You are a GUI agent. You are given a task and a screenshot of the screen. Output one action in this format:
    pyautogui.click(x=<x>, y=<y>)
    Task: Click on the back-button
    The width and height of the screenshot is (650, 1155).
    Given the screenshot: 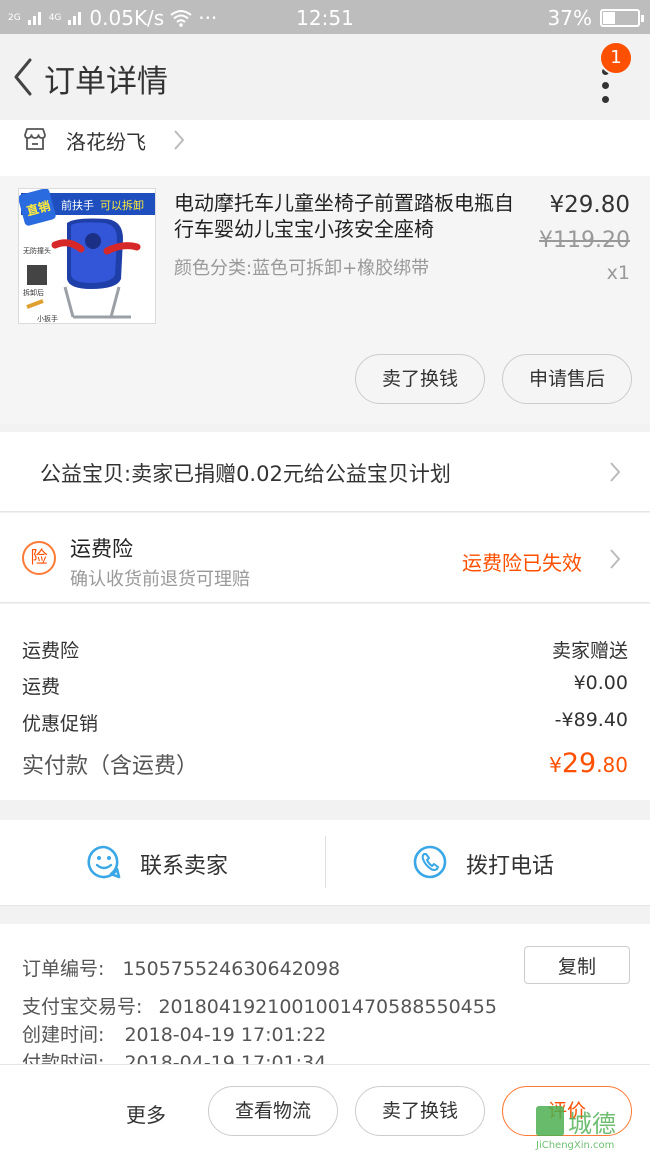 What is the action you would take?
    pyautogui.click(x=23, y=77)
    